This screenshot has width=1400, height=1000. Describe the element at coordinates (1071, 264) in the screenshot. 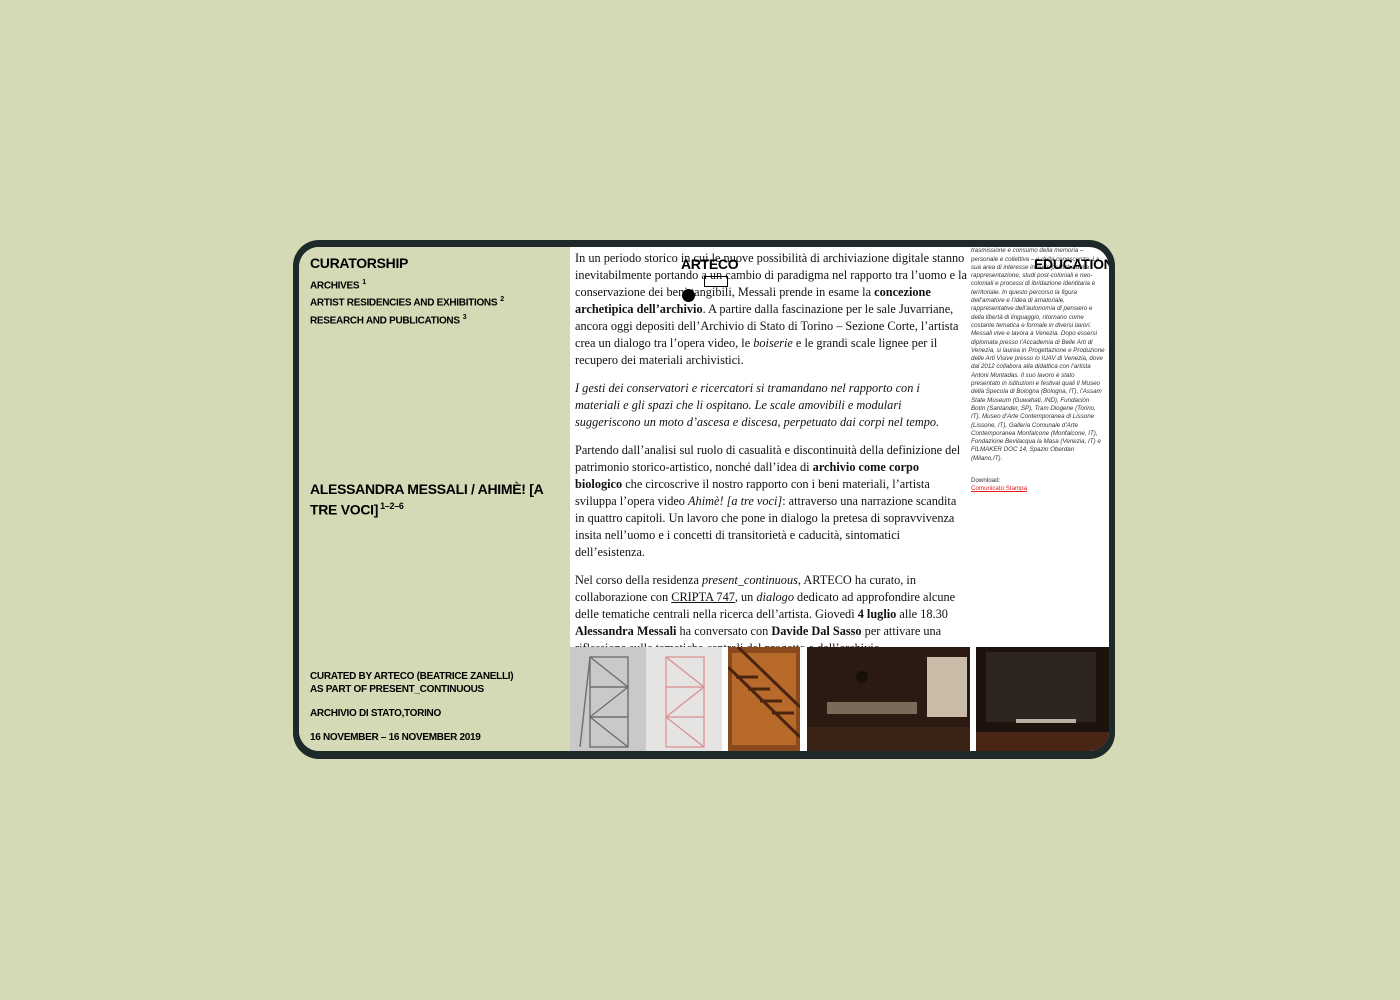

I see `education-link: EDUCATION` at that location.